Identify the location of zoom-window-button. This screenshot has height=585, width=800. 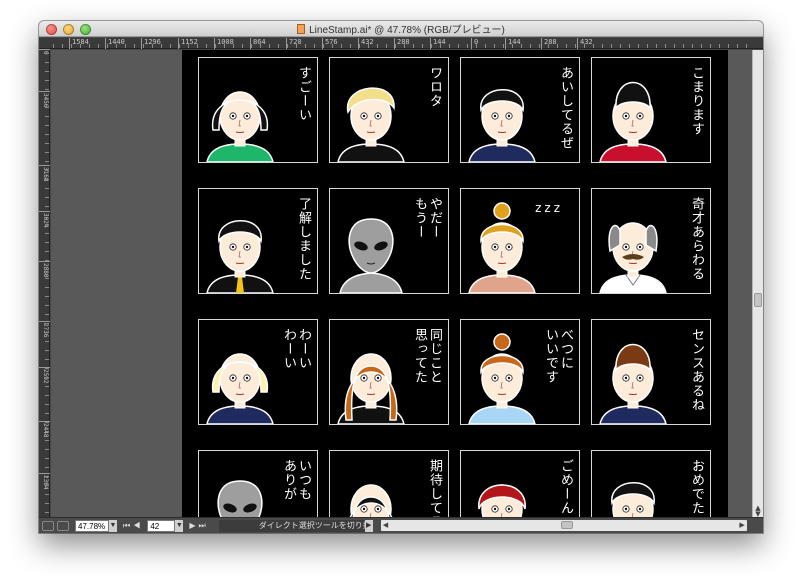
(85, 29).